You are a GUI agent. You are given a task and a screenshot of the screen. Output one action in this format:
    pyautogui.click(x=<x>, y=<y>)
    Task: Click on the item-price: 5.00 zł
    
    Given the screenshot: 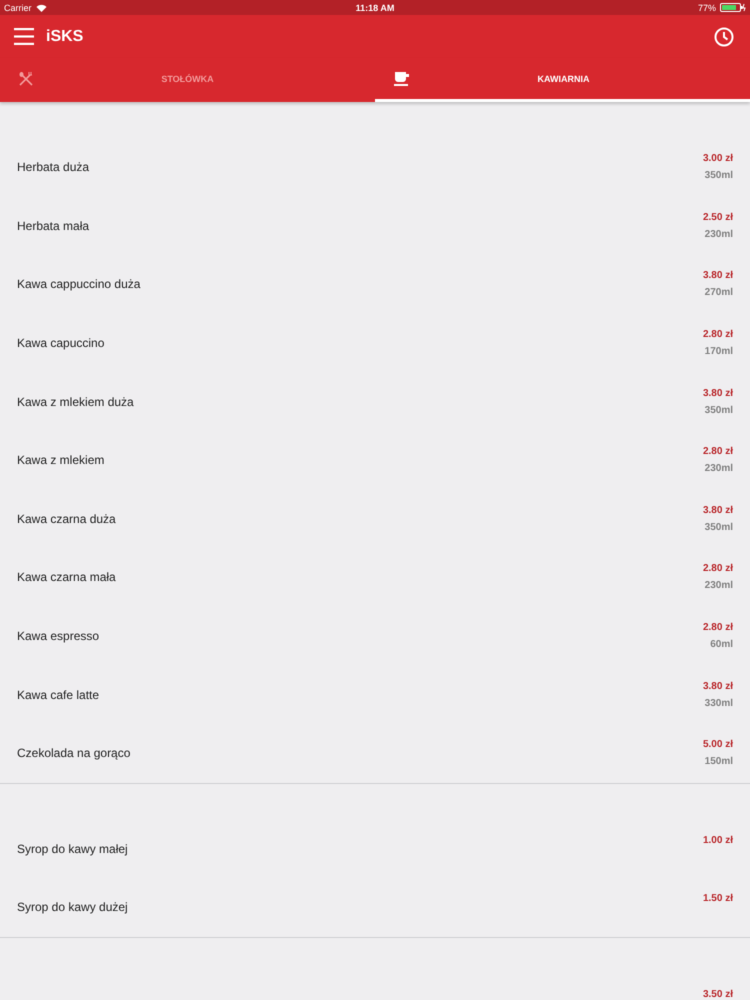 What is the action you would take?
    pyautogui.click(x=717, y=745)
    